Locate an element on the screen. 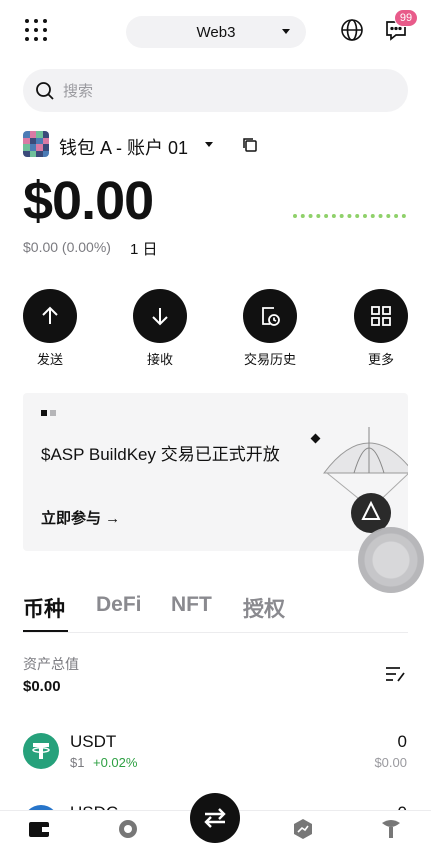 The width and height of the screenshot is (431, 847). tab-nft: NFT is located at coordinates (191, 605).